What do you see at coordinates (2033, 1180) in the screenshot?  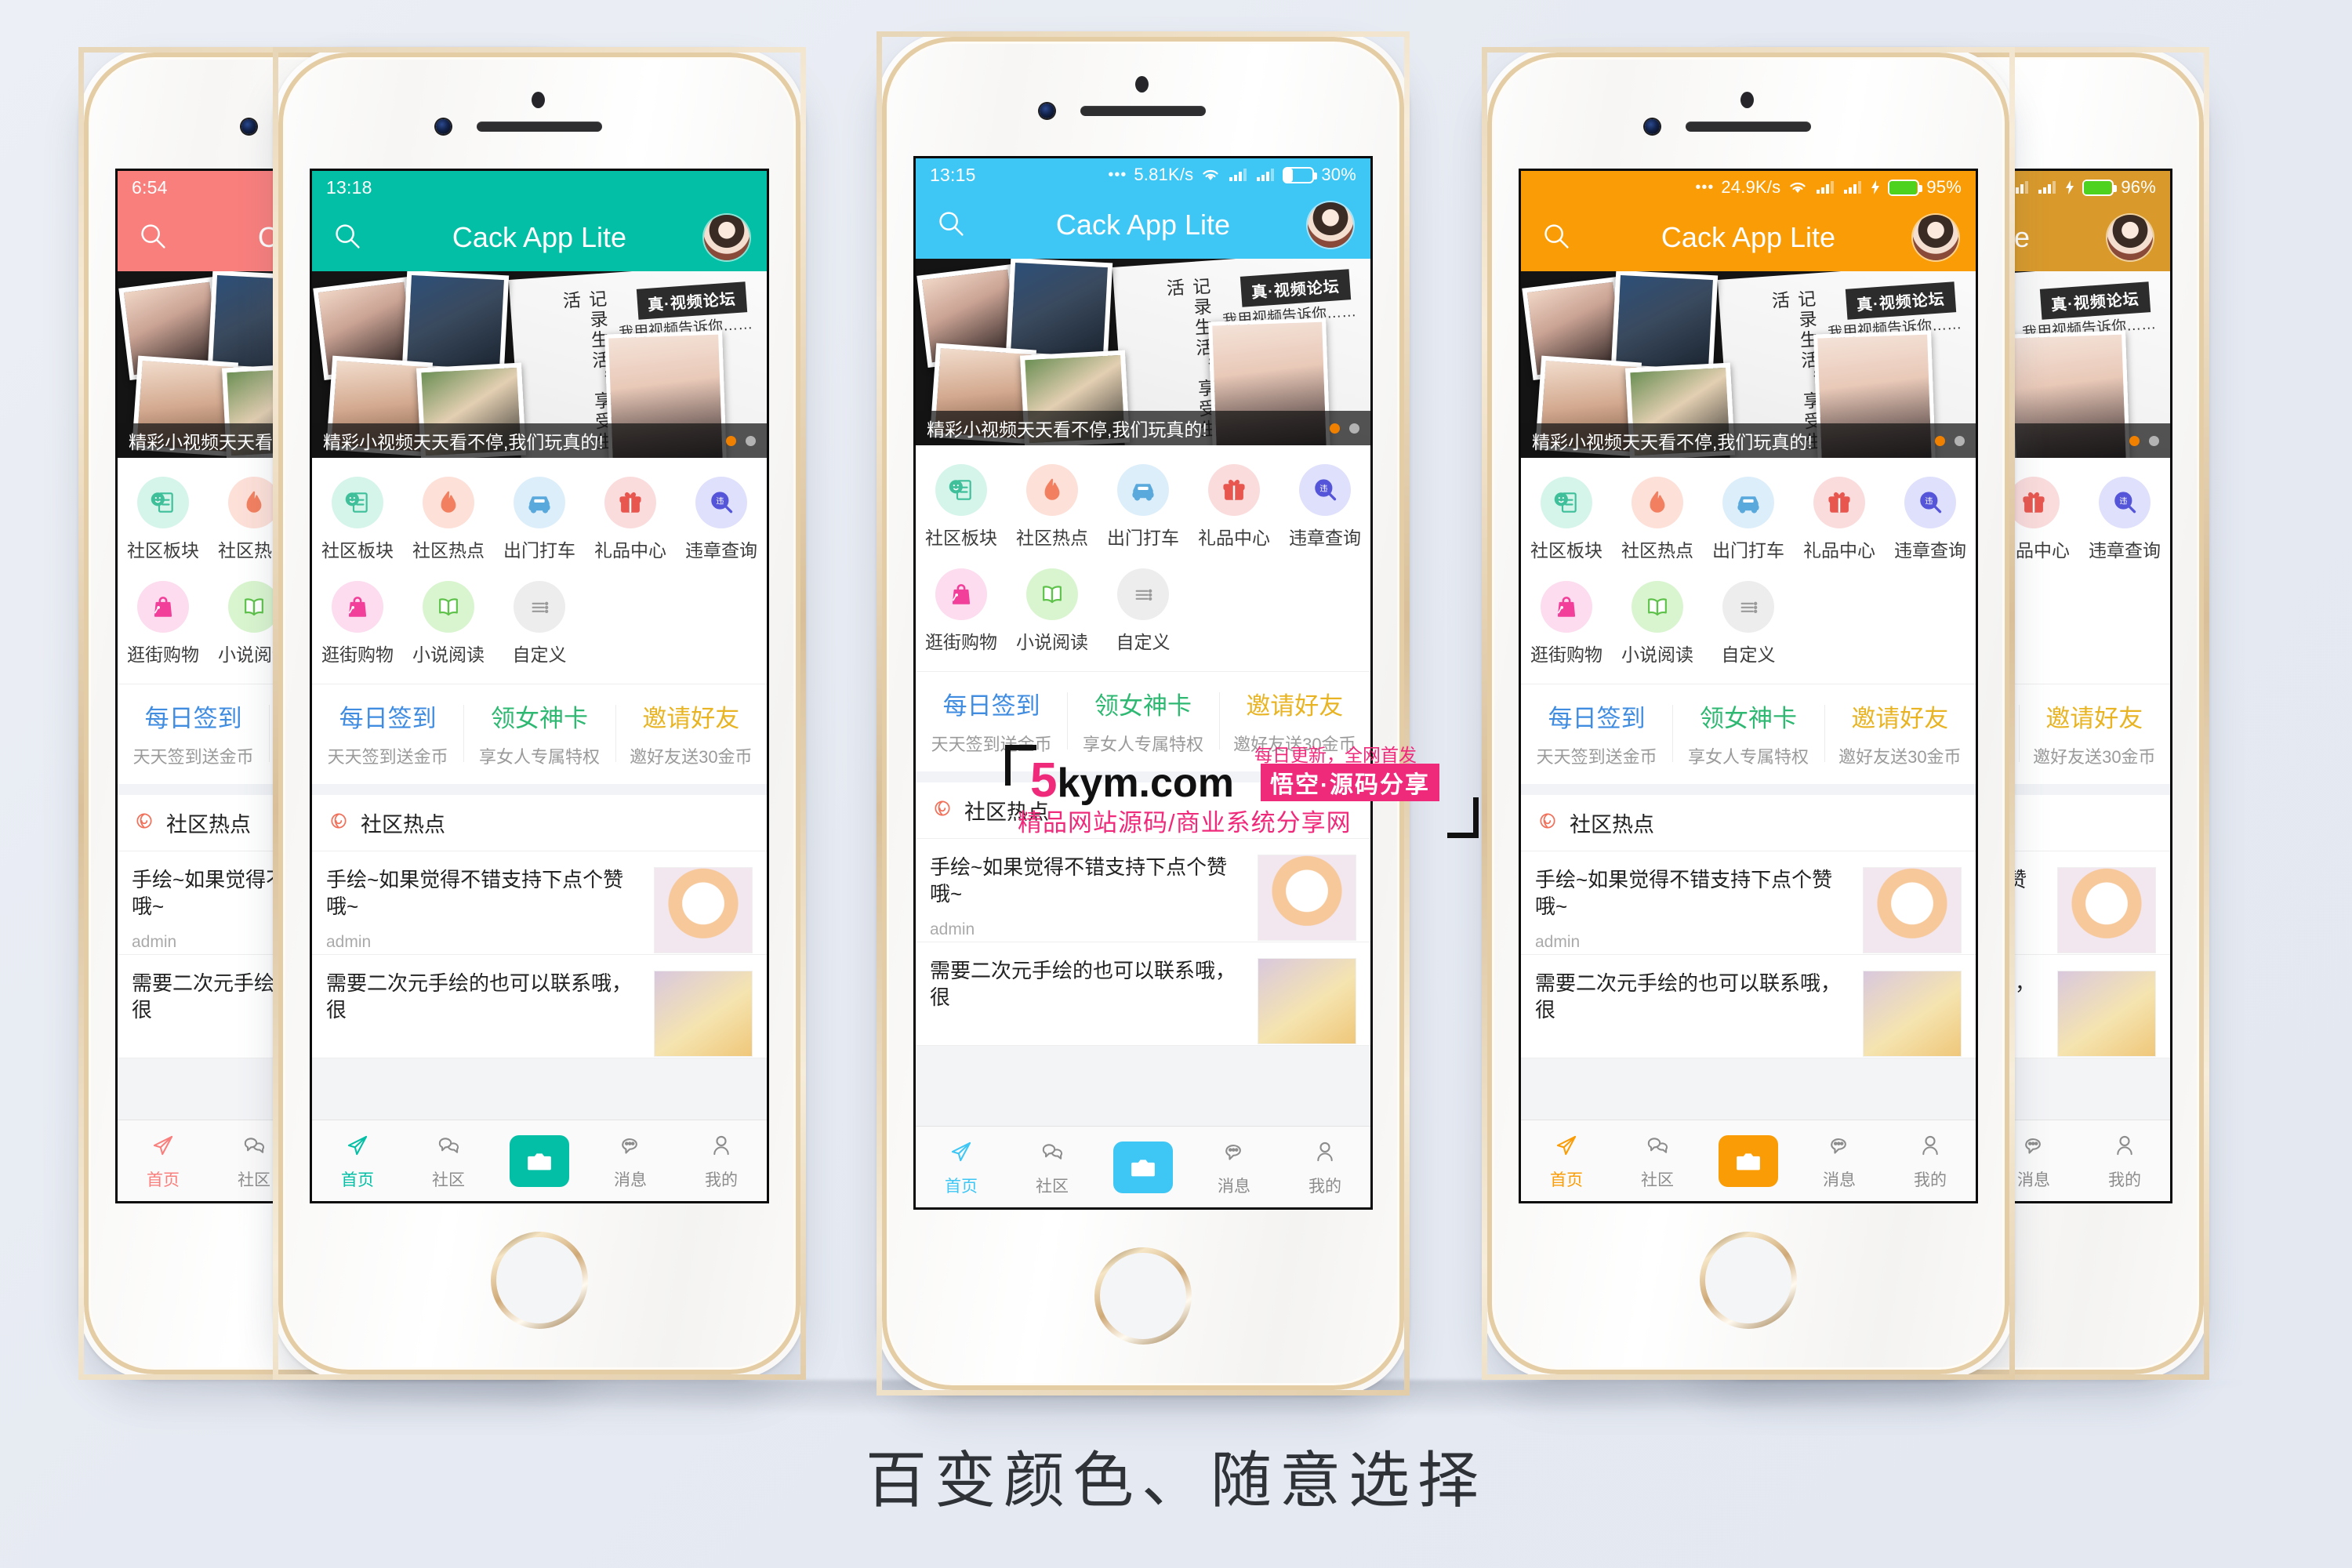 I see `tab-label: 消息` at bounding box center [2033, 1180].